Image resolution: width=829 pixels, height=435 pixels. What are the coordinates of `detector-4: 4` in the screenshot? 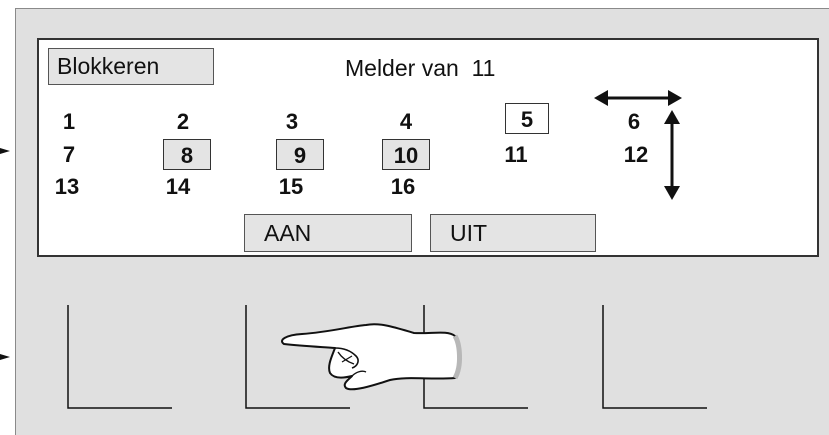 It's located at (406, 121).